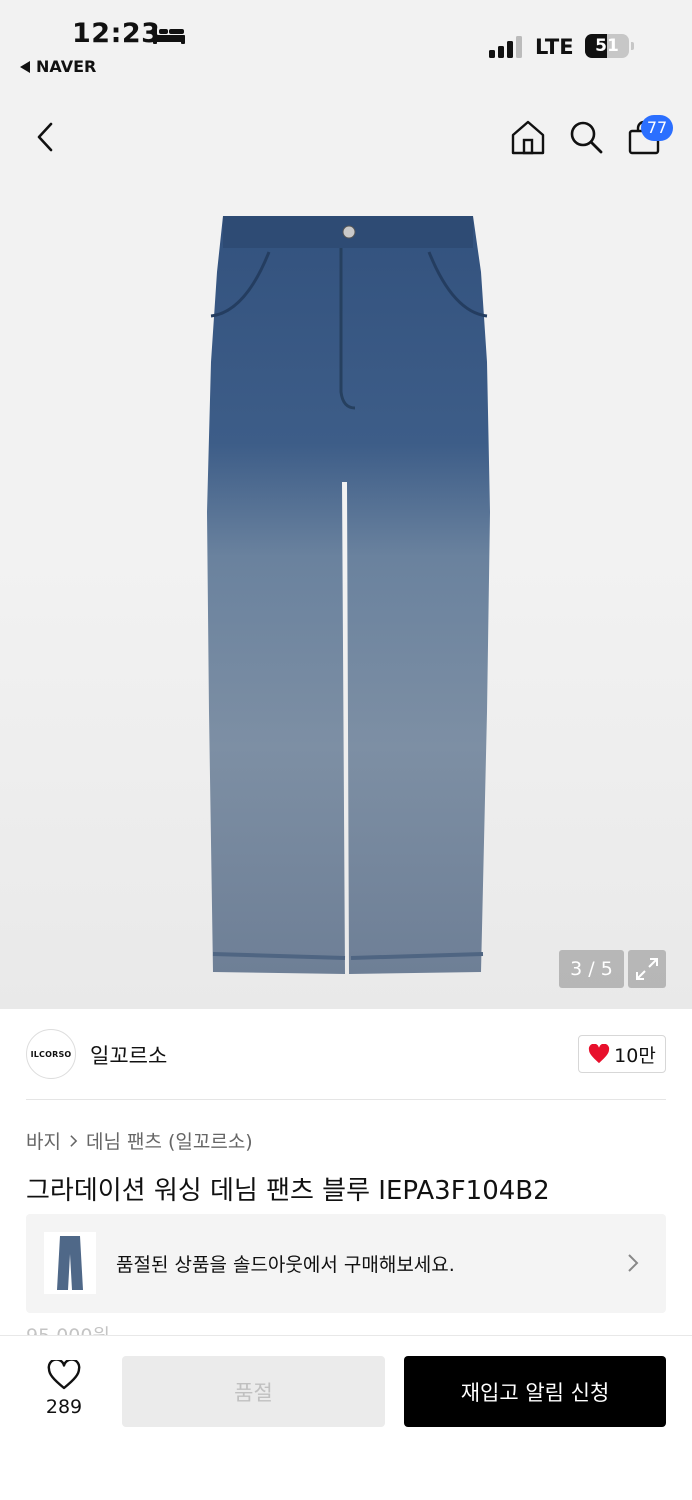 The image size is (692, 1500). I want to click on search-icon, so click(586, 137).